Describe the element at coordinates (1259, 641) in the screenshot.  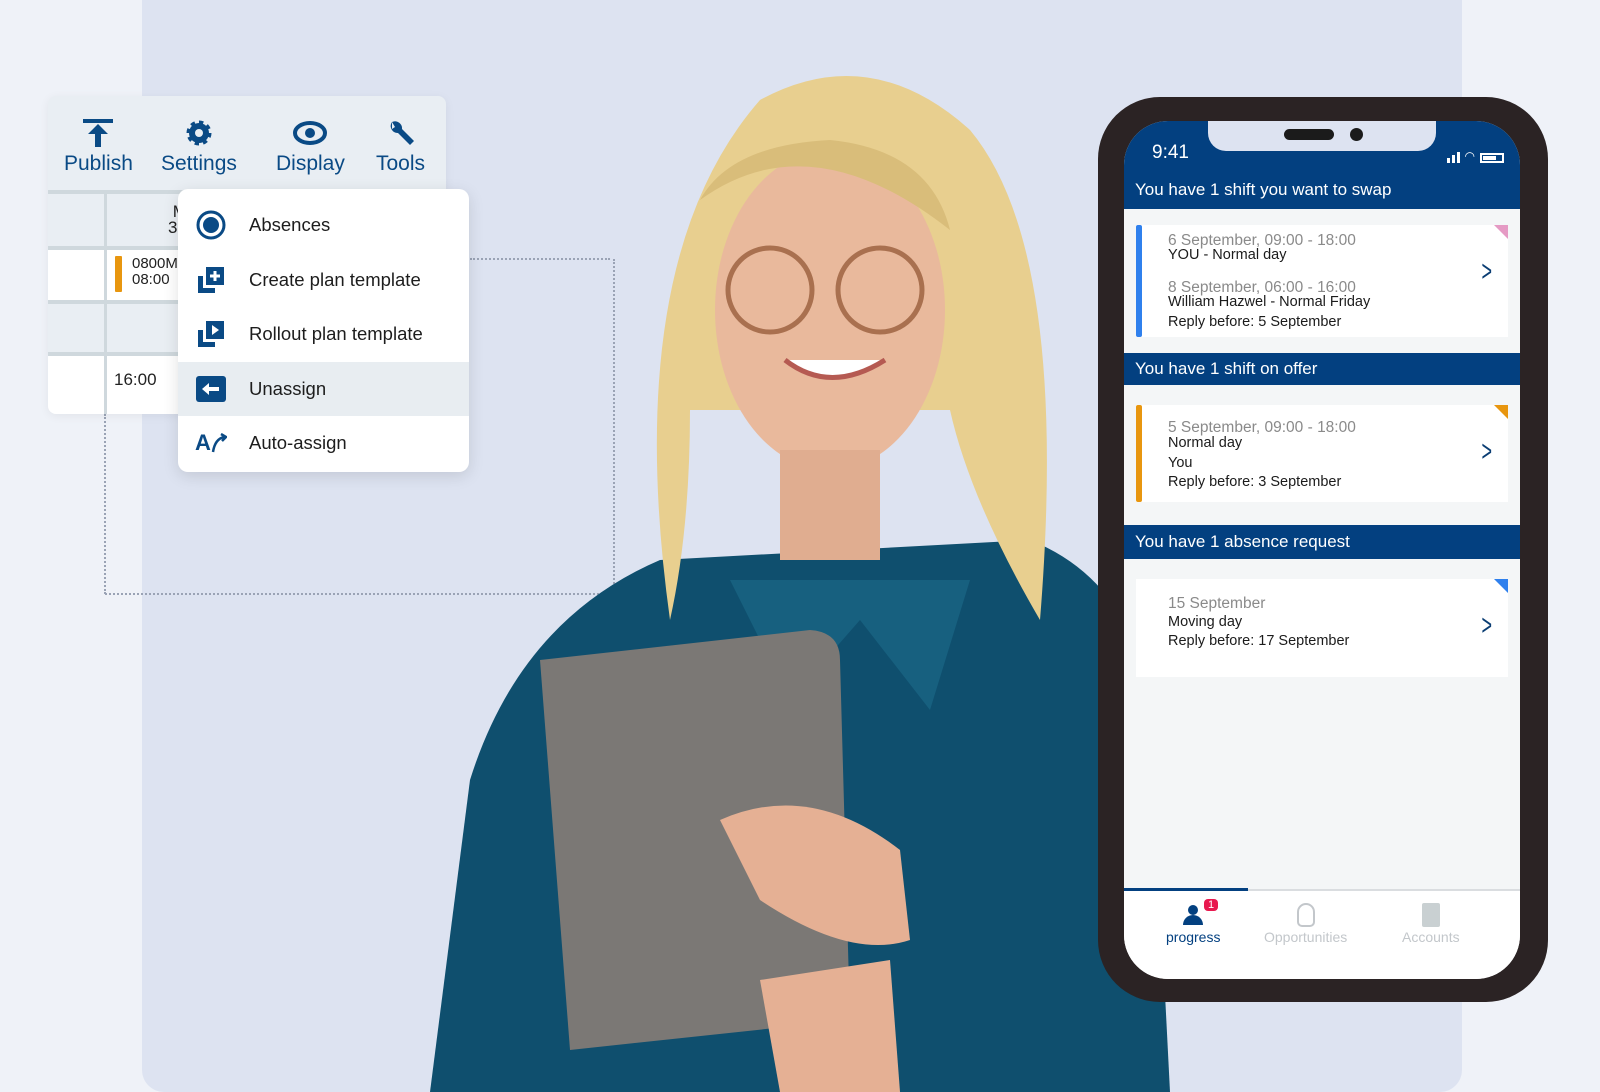
I see `absence-reply-before: Reply before: 17 September` at that location.